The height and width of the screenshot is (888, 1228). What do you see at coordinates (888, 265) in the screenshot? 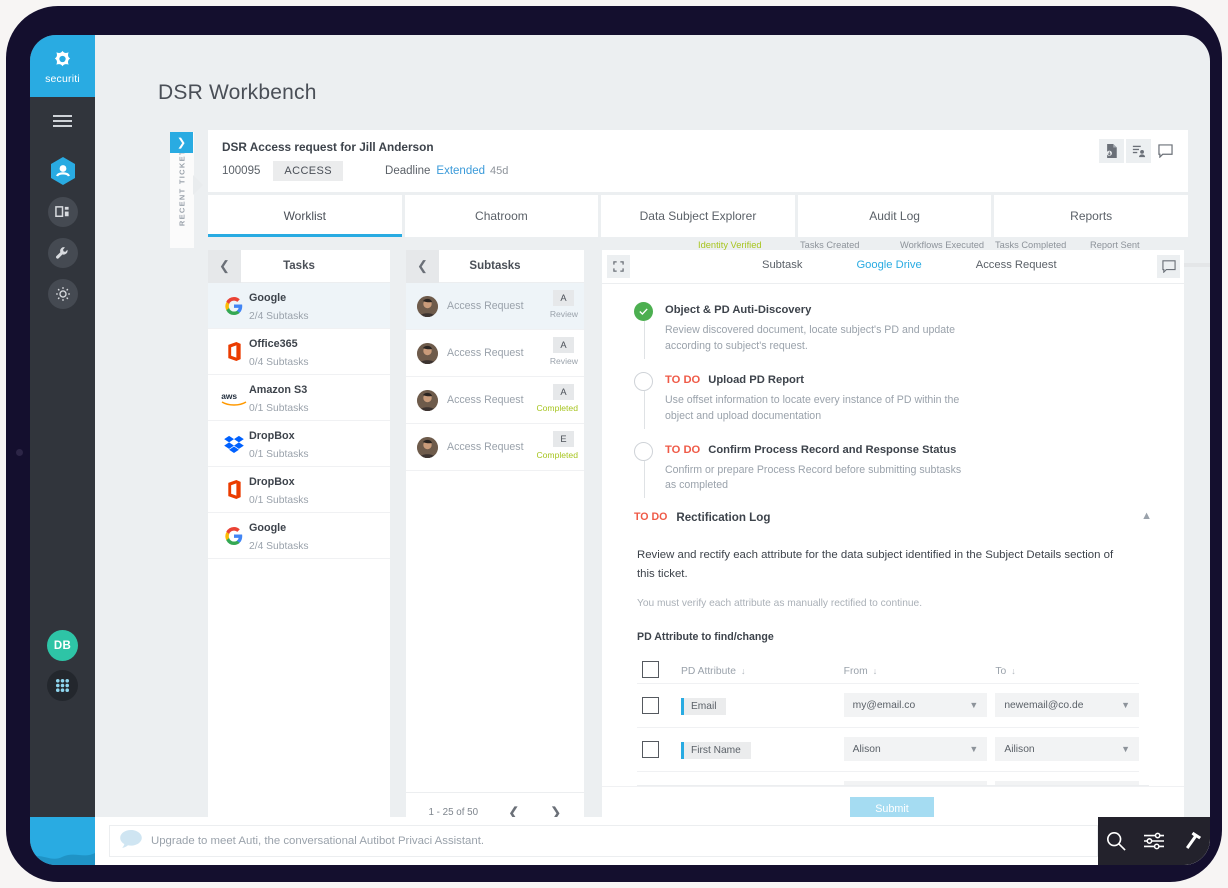
I see `breadcrumb-google-drive: Google Drive` at bounding box center [888, 265].